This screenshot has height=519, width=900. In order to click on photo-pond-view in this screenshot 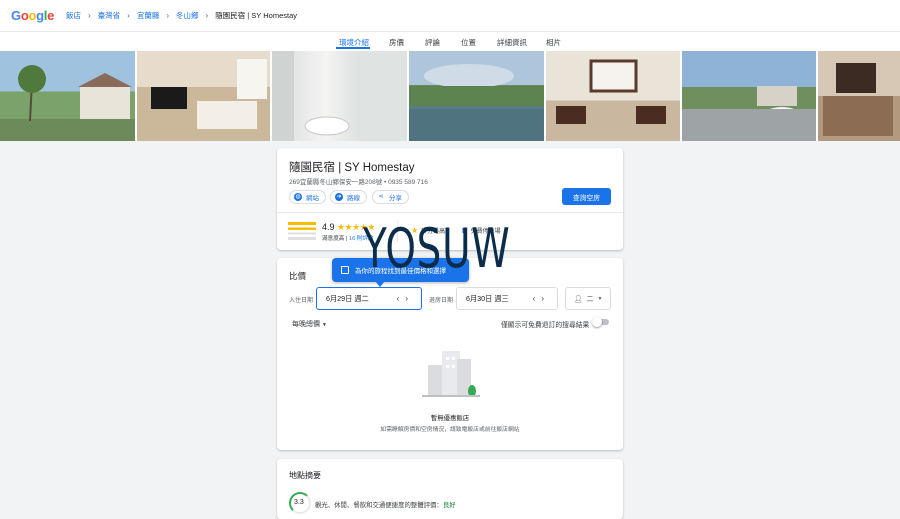, I will do `click(476, 96)`.